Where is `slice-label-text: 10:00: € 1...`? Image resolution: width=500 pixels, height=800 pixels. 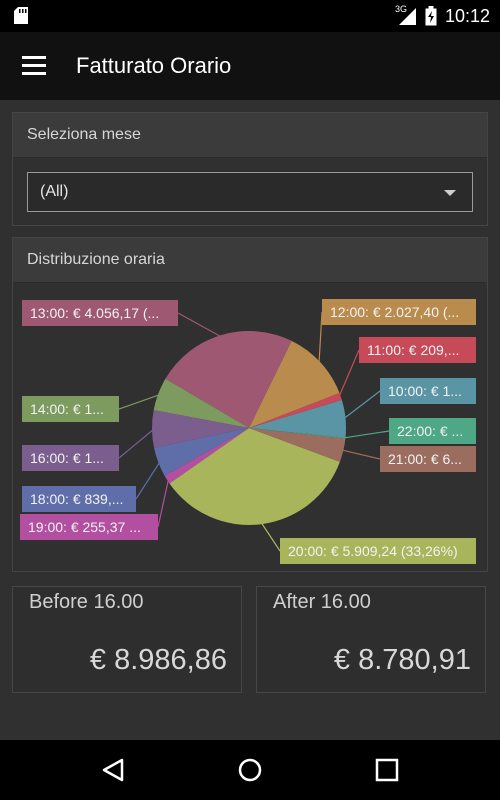 slice-label-text: 10:00: € 1... is located at coordinates (425, 391).